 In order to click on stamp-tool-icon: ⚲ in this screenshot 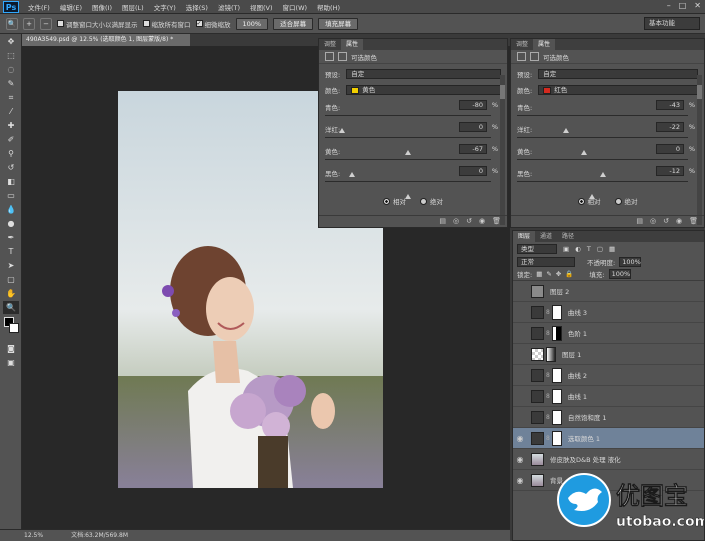, I will do `click(11, 153)`.